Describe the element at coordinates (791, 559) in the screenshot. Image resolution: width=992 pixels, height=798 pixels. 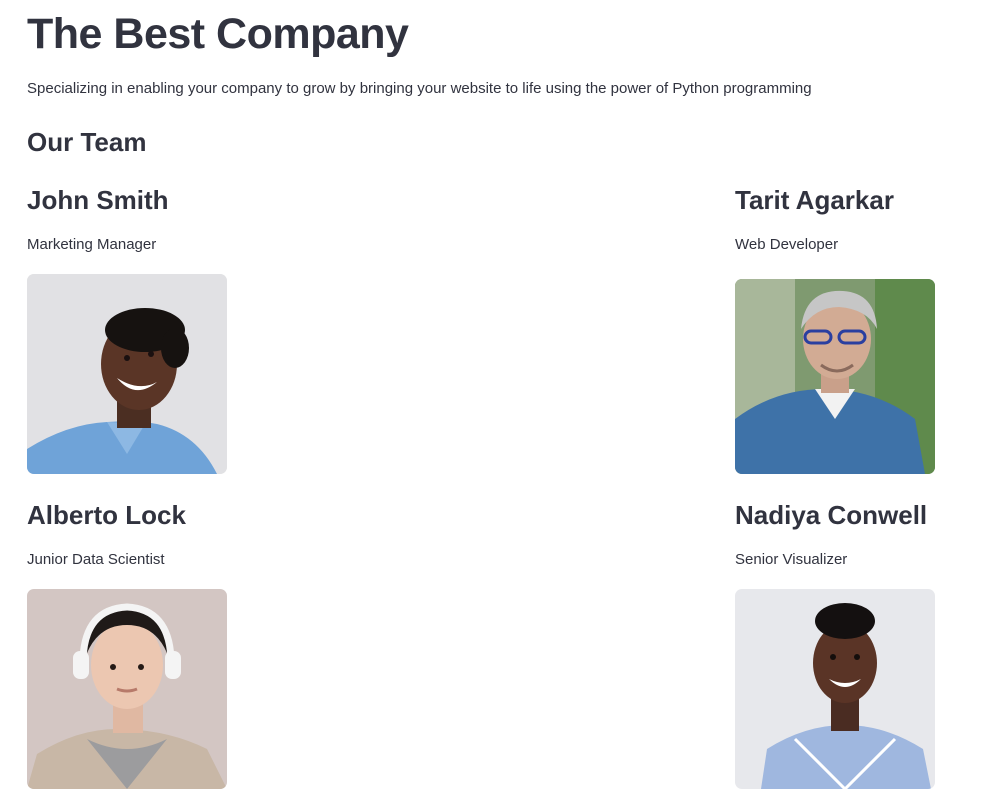
I see `member-role: Senior Visualizer` at that location.